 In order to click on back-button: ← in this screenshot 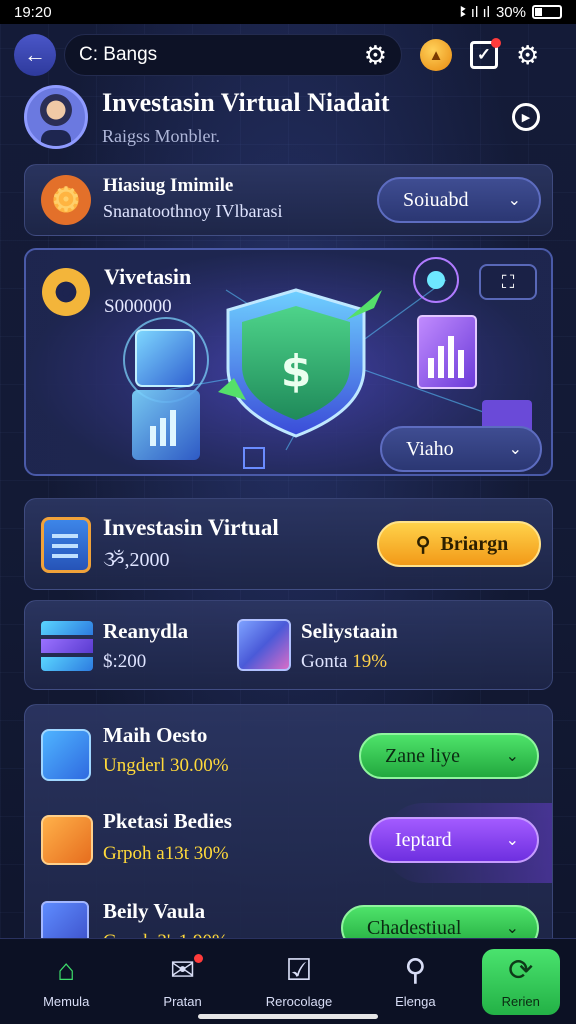, I will do `click(35, 55)`.